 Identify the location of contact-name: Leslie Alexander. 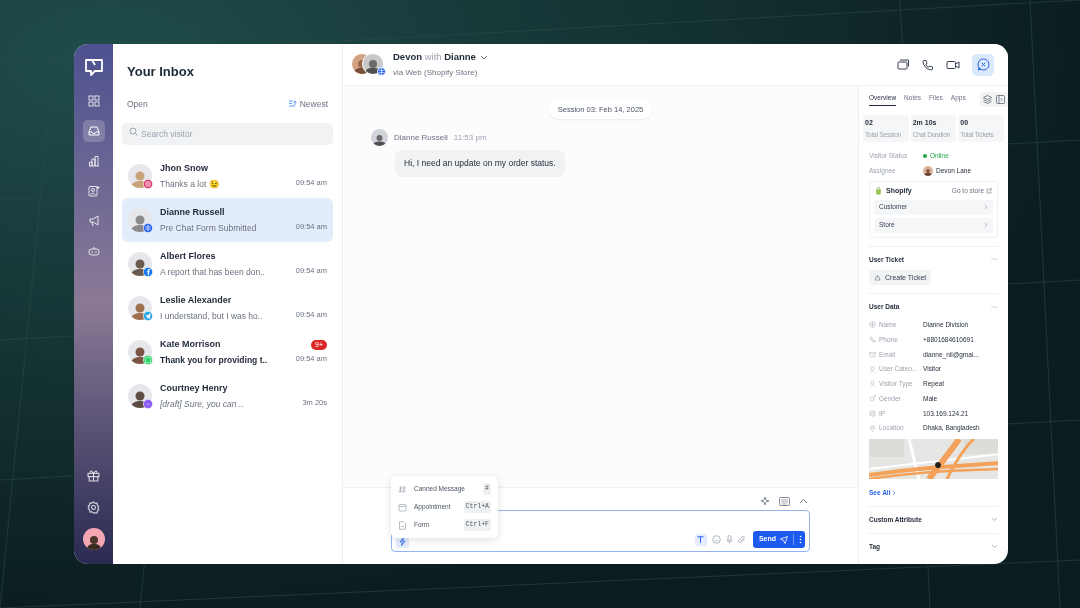
(196, 300).